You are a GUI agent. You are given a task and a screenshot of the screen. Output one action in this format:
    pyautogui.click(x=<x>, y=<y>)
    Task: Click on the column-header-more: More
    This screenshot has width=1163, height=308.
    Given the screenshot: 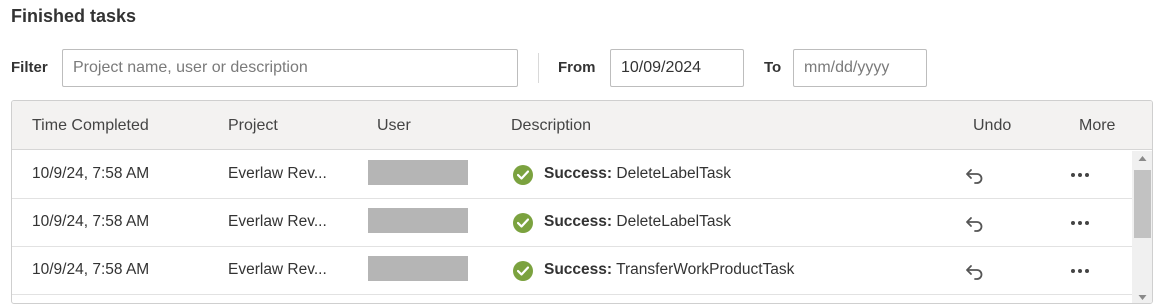 What is the action you would take?
    pyautogui.click(x=1097, y=126)
    